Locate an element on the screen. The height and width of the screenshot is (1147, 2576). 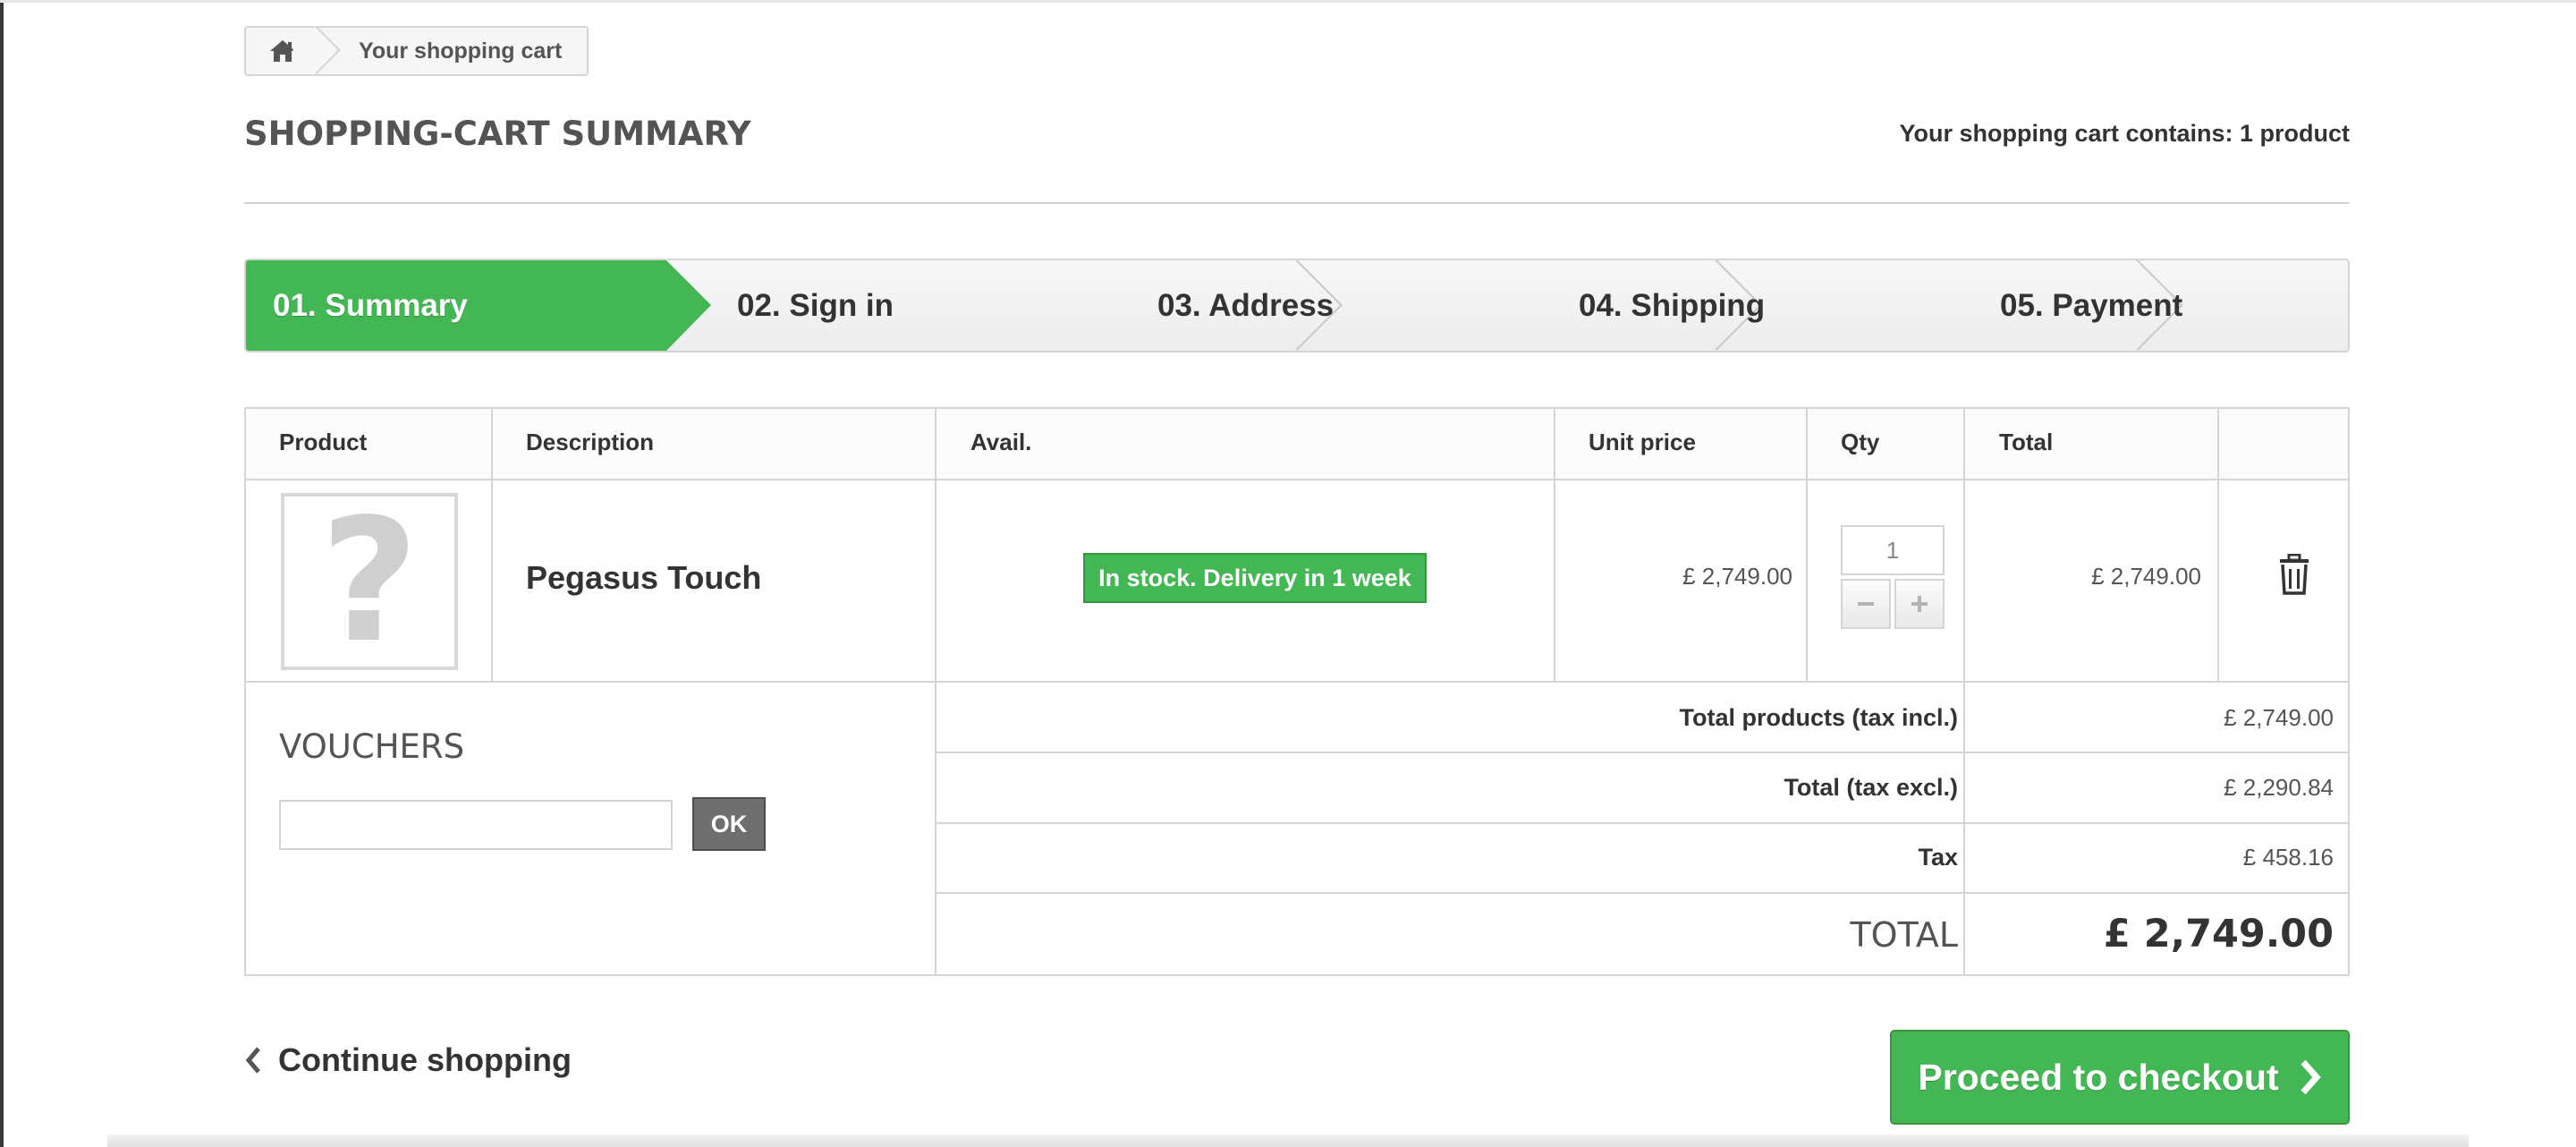
total-products-label: Total products (tax incl.) is located at coordinates (1818, 718).